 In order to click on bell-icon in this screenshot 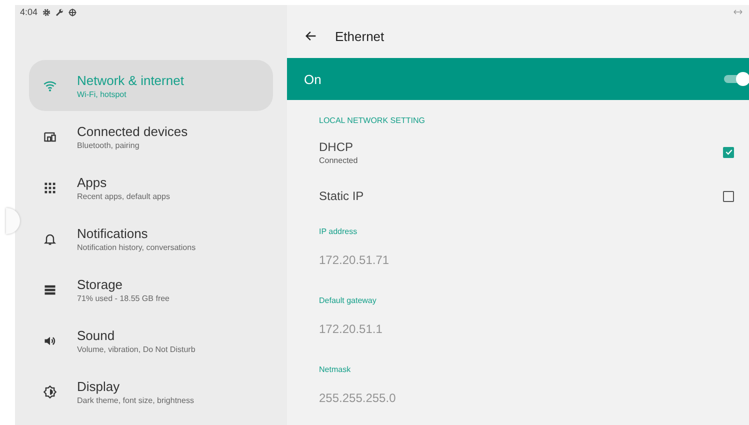, I will do `click(50, 239)`.